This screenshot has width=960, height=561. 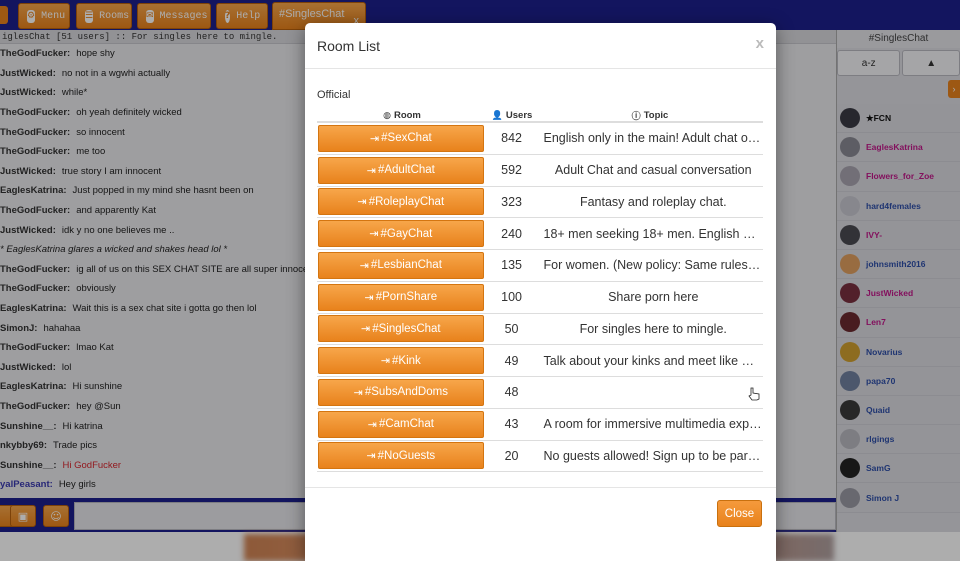 I want to click on table-header: ◍ Room 👤 Users ⓘ Topic, so click(x=540, y=116).